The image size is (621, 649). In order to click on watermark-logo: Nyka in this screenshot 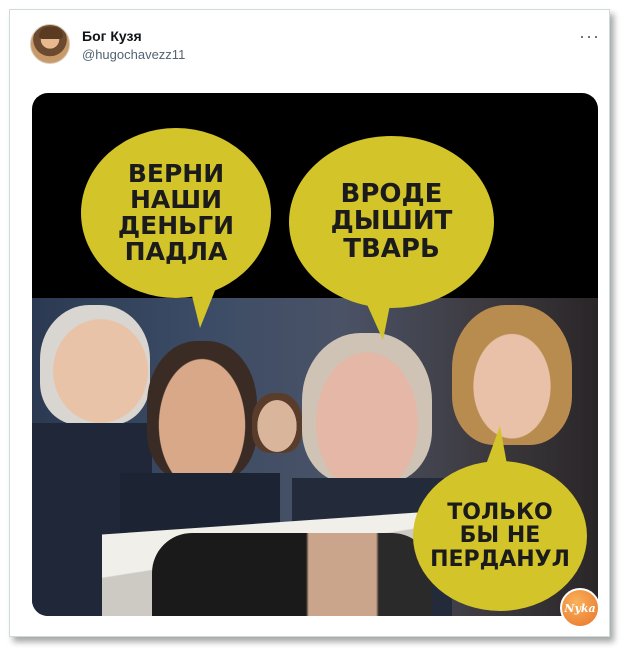, I will do `click(580, 608)`.